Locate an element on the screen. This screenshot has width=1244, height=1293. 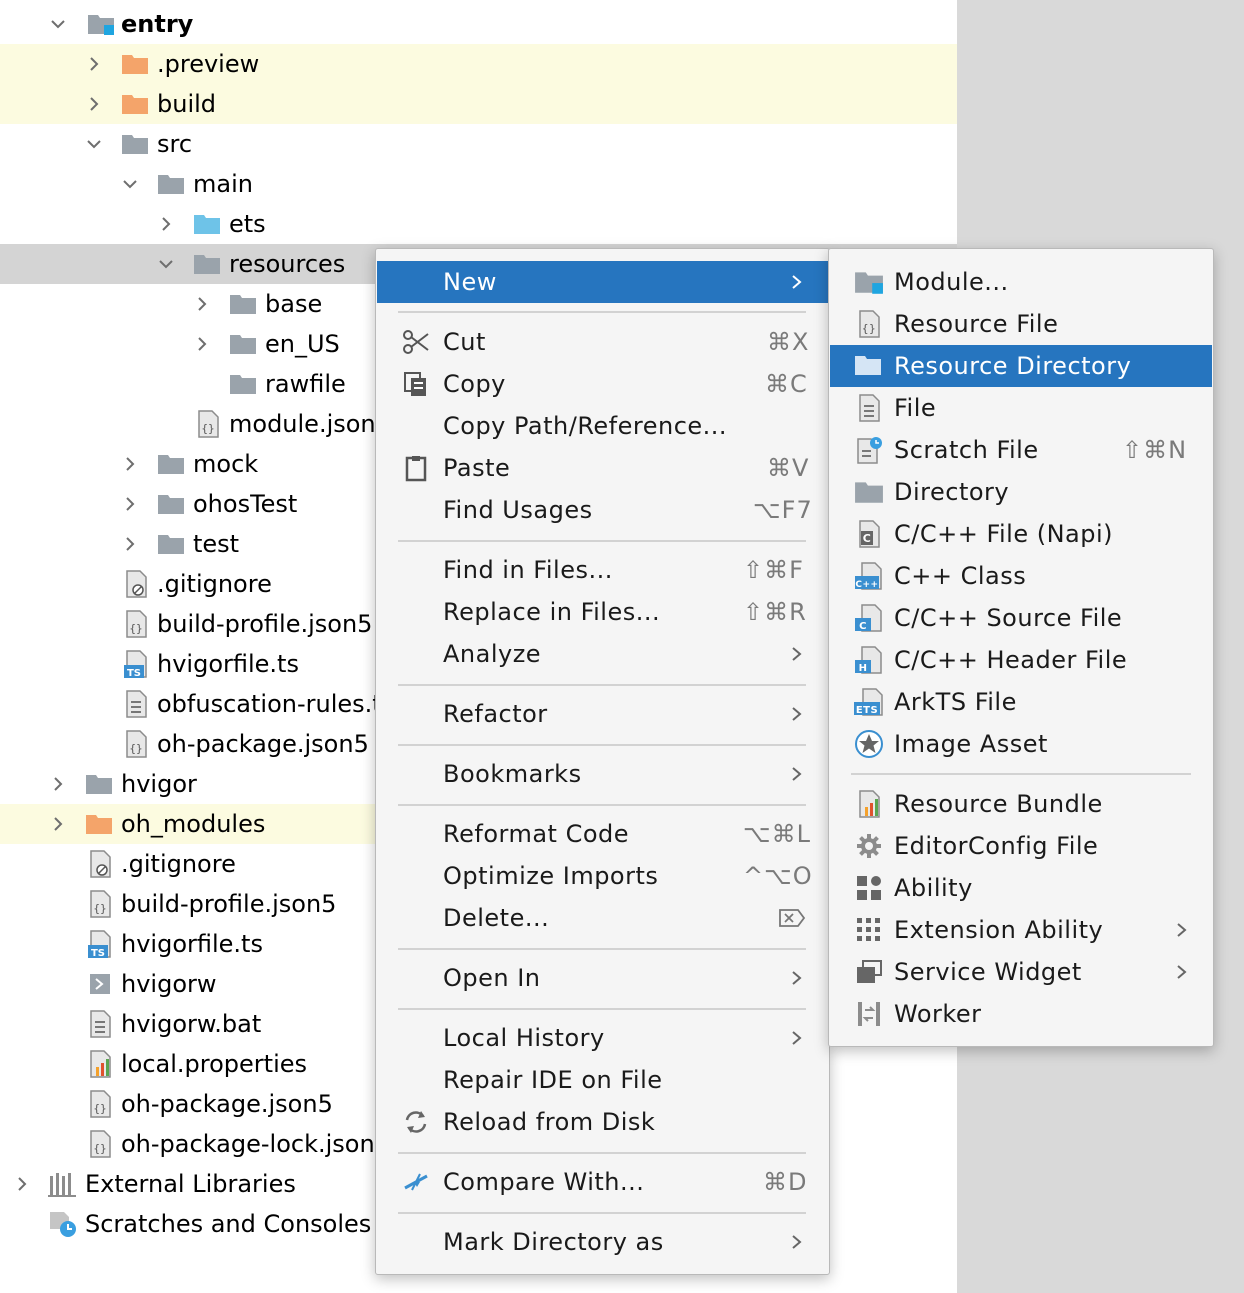
menu-item-resource-bundle: Resource Bundle is located at coordinates (1021, 804).